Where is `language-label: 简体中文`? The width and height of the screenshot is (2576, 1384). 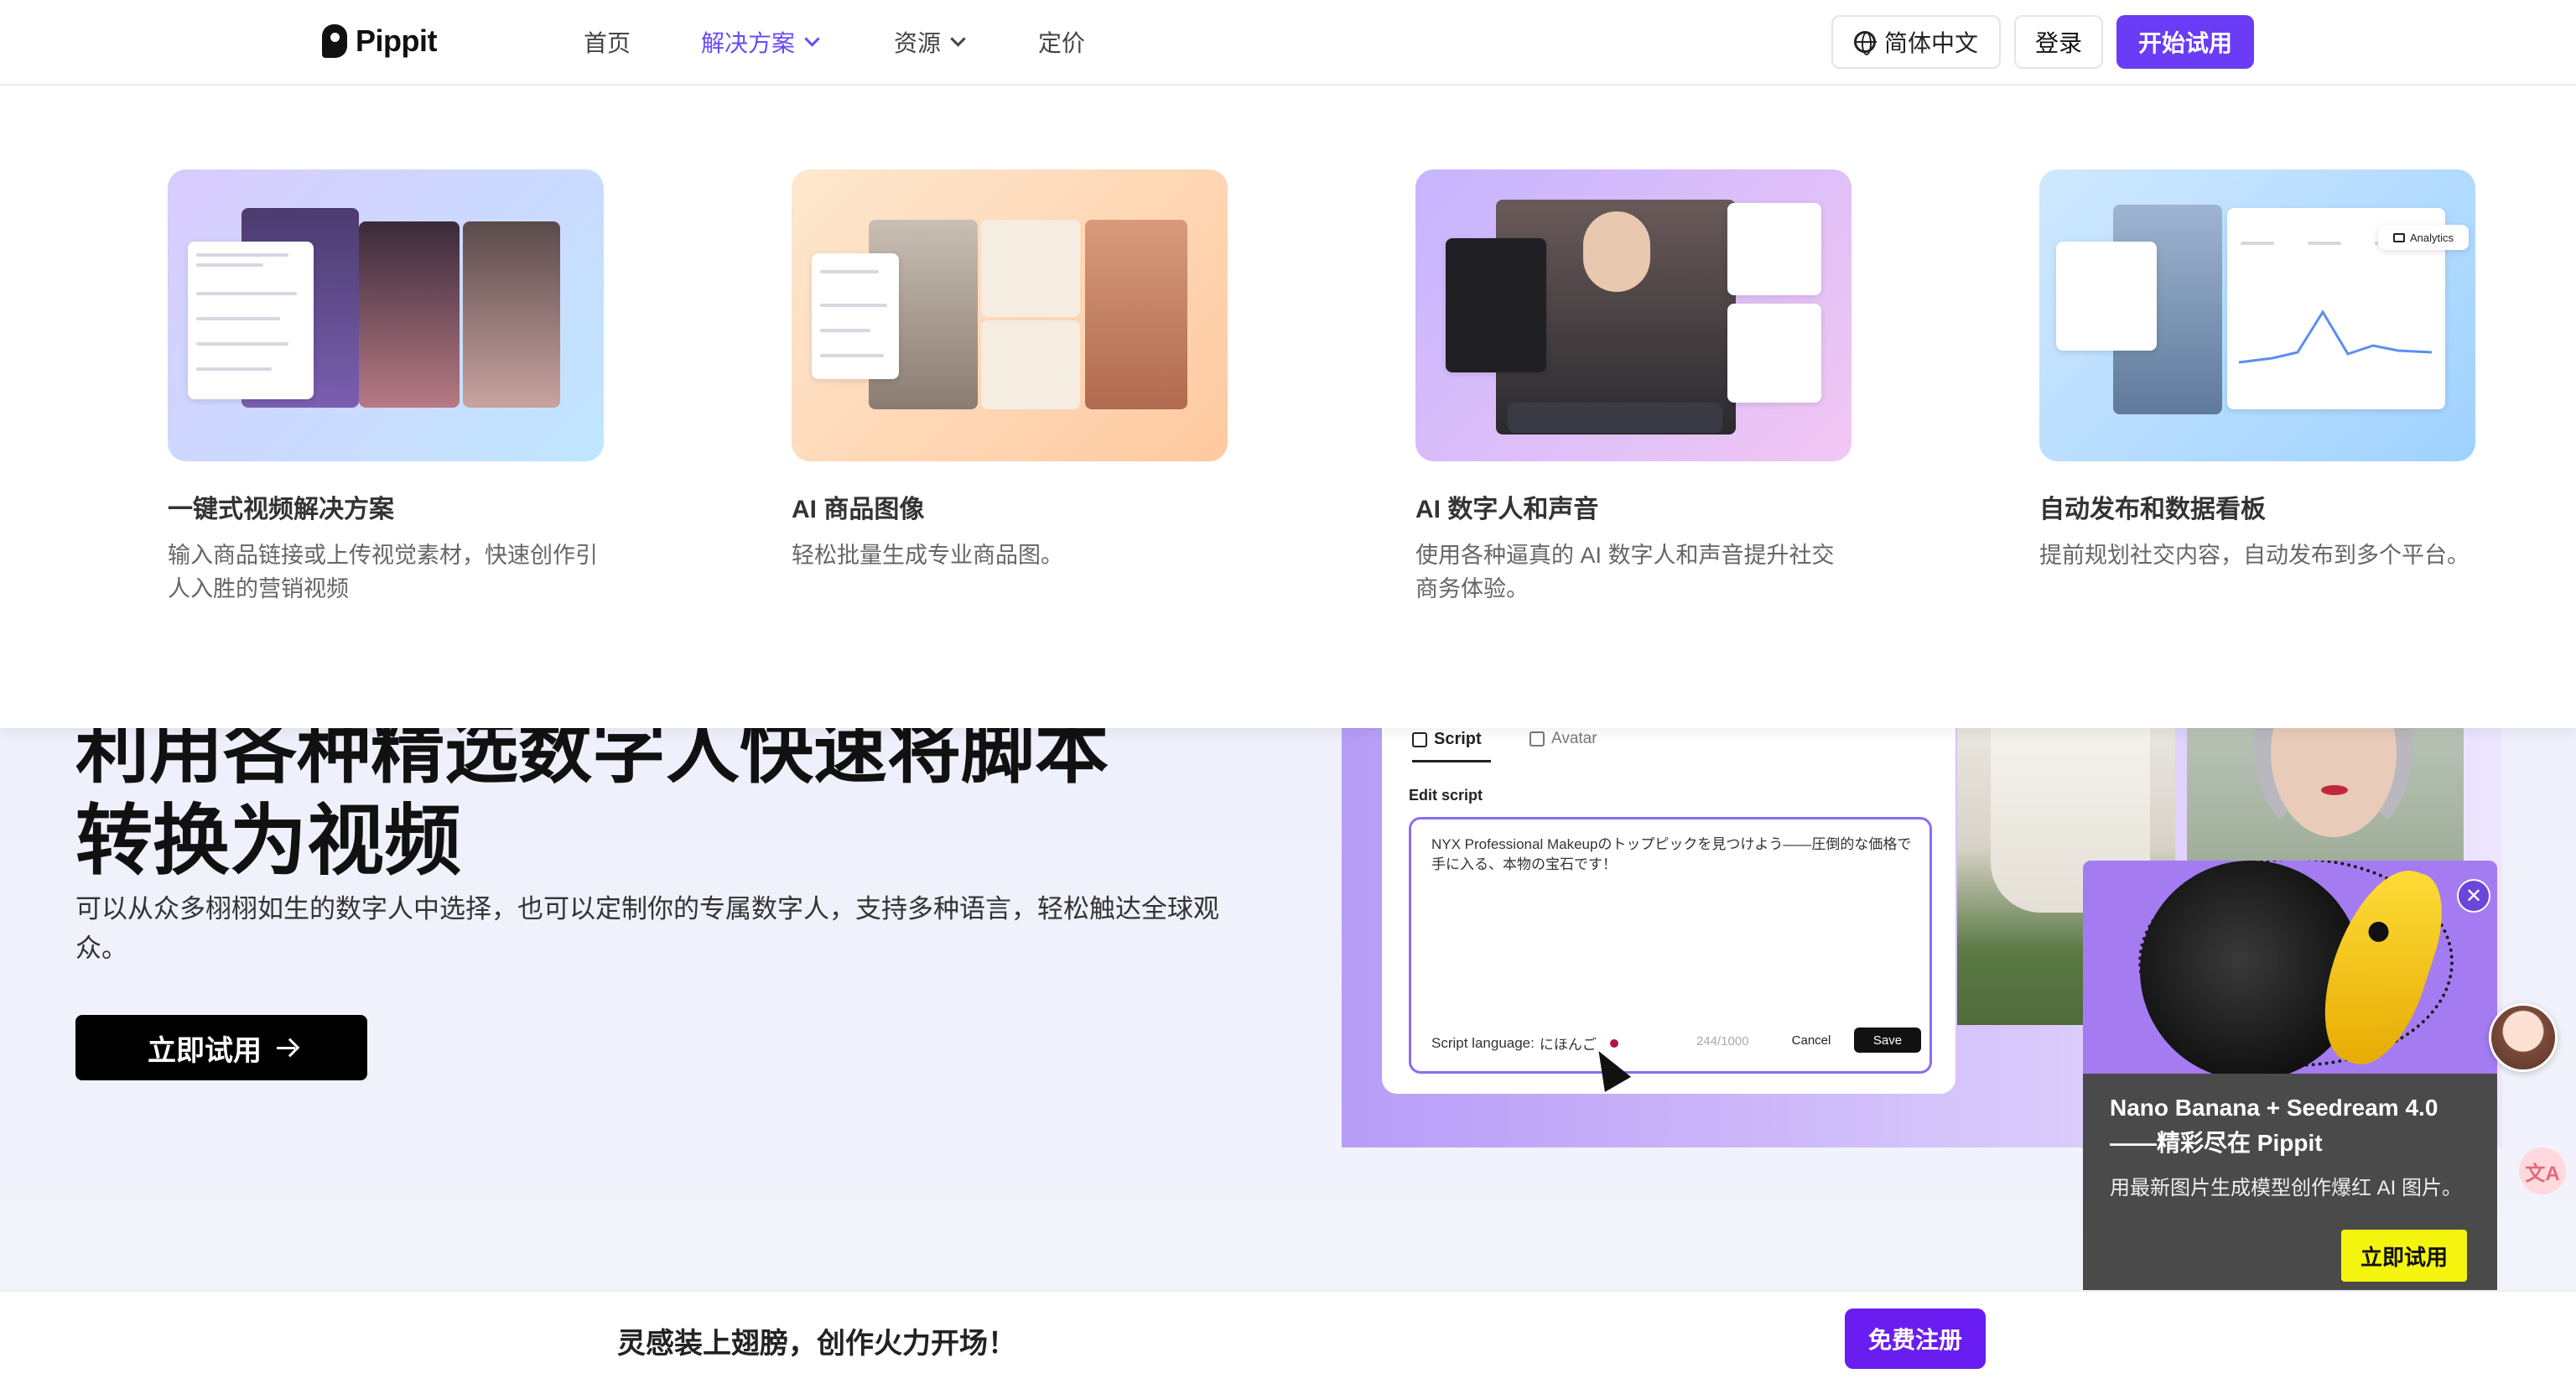 language-label: 简体中文 is located at coordinates (1930, 43).